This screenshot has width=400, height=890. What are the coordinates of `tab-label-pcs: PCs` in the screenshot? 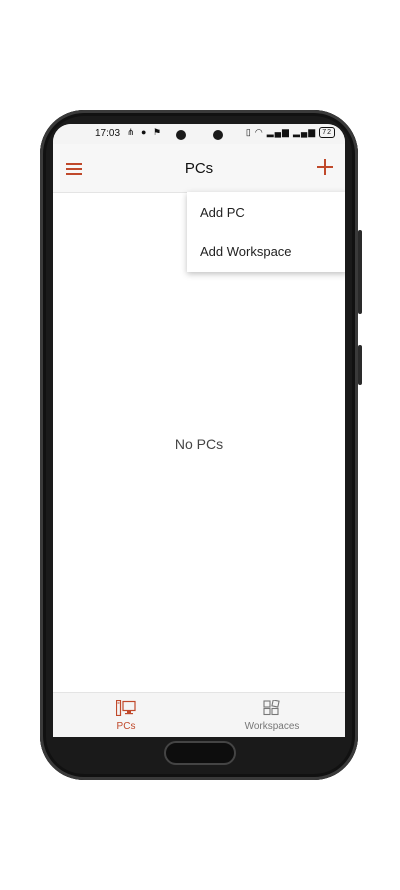 It's located at (126, 726).